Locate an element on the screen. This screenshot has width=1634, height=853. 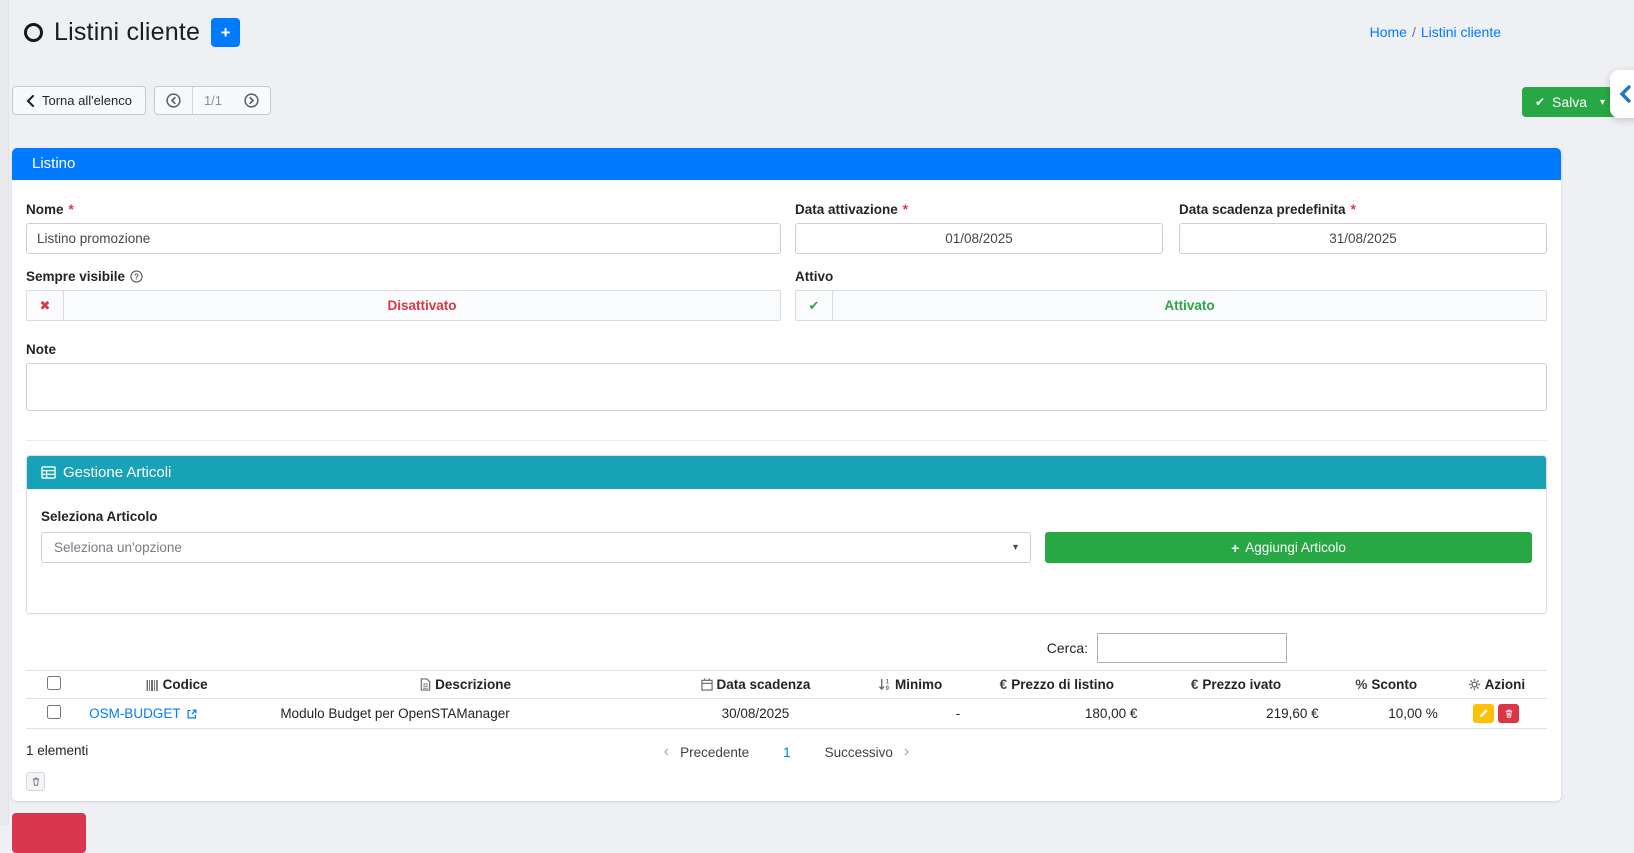
table-search: Cerca: is located at coordinates (786, 648).